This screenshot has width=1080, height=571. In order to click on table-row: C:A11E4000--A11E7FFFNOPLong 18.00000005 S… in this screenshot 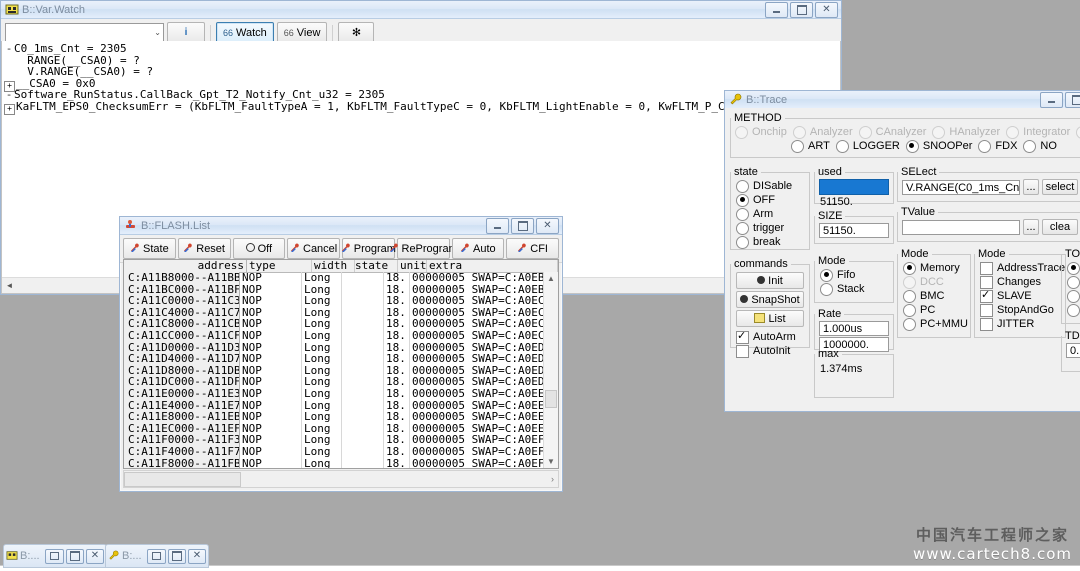, I will do `click(334, 405)`.